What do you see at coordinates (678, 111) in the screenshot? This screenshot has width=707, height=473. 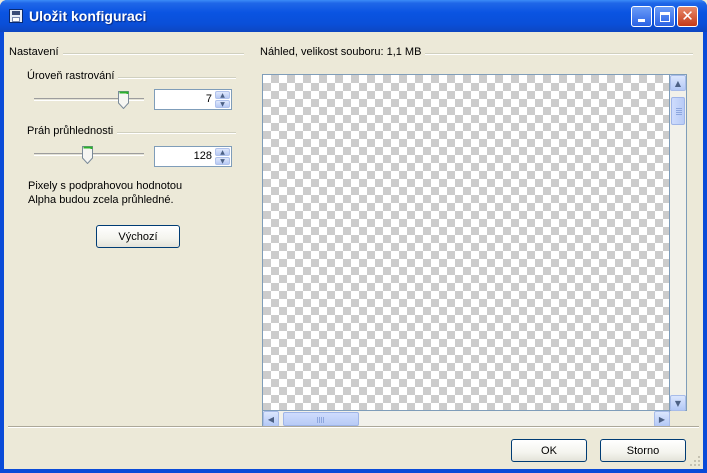 I see `vertical-scroll-thumb` at bounding box center [678, 111].